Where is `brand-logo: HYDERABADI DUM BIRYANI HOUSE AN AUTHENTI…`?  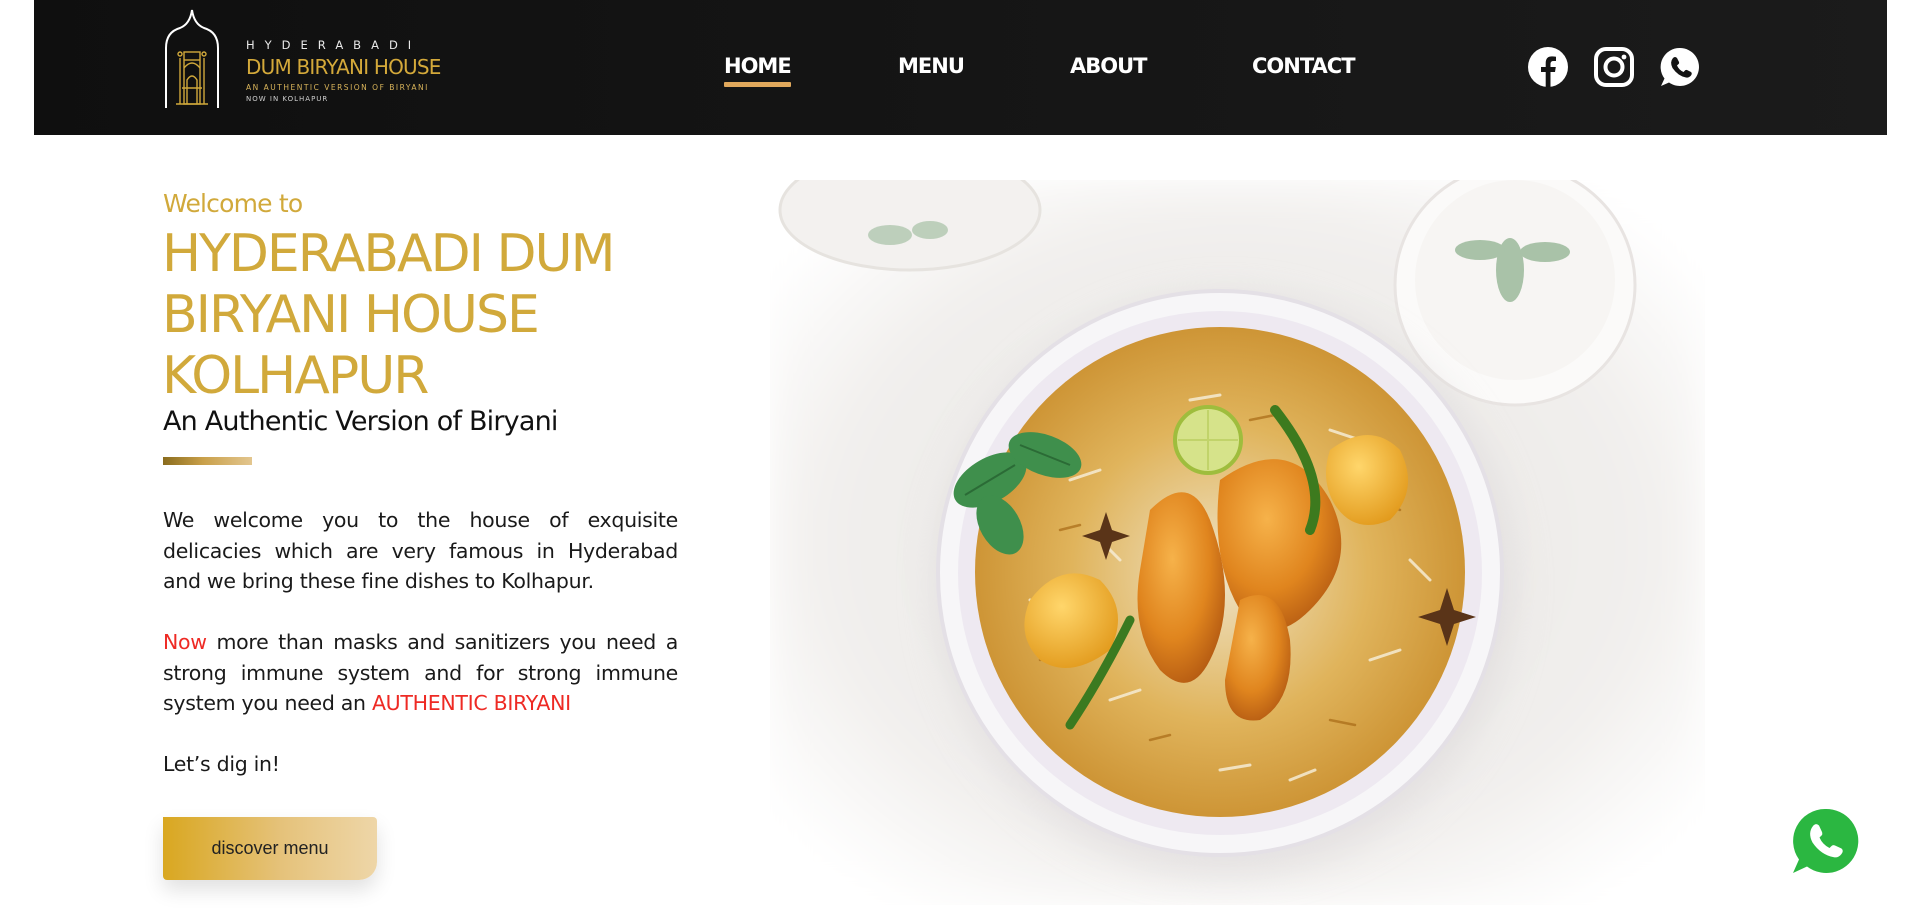
brand-logo: HYDERABADI DUM BIRYANI HOUSE AN AUTHENTI… is located at coordinates (312, 60).